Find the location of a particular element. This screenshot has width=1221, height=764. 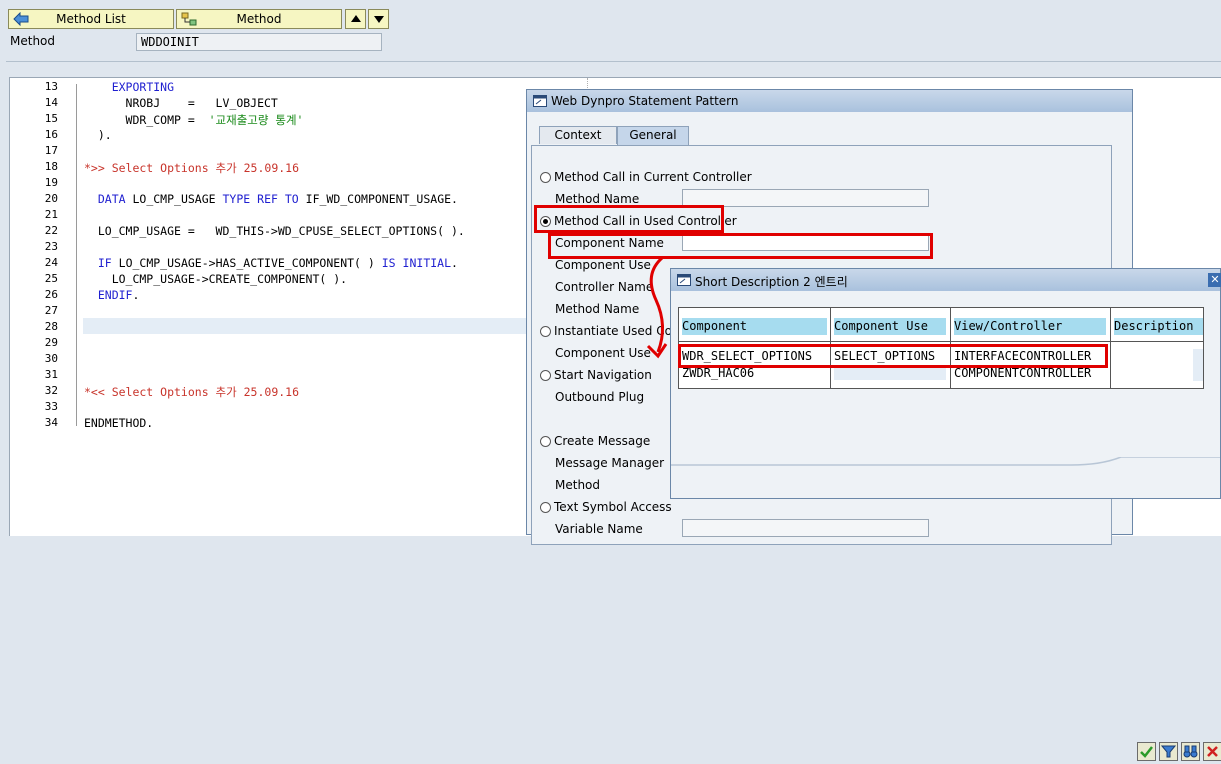

method-button: Method is located at coordinates (259, 19).